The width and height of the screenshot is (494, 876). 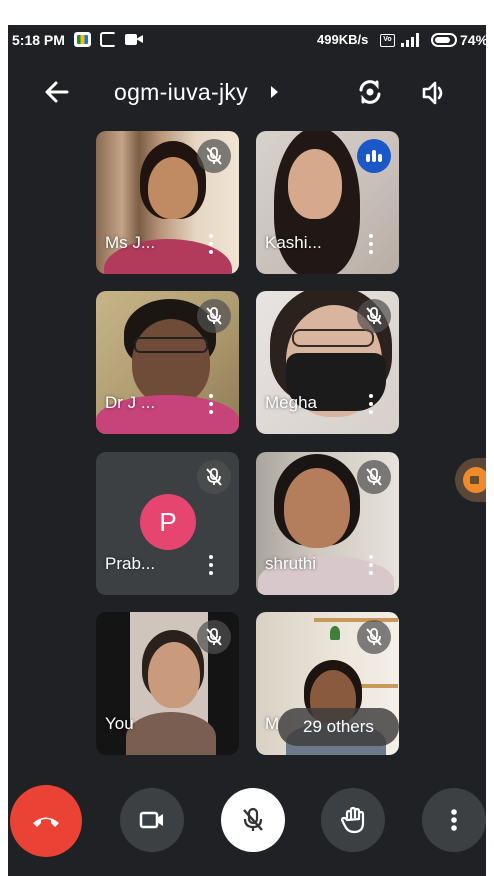 I want to click on raise-hand-button, so click(x=353, y=820).